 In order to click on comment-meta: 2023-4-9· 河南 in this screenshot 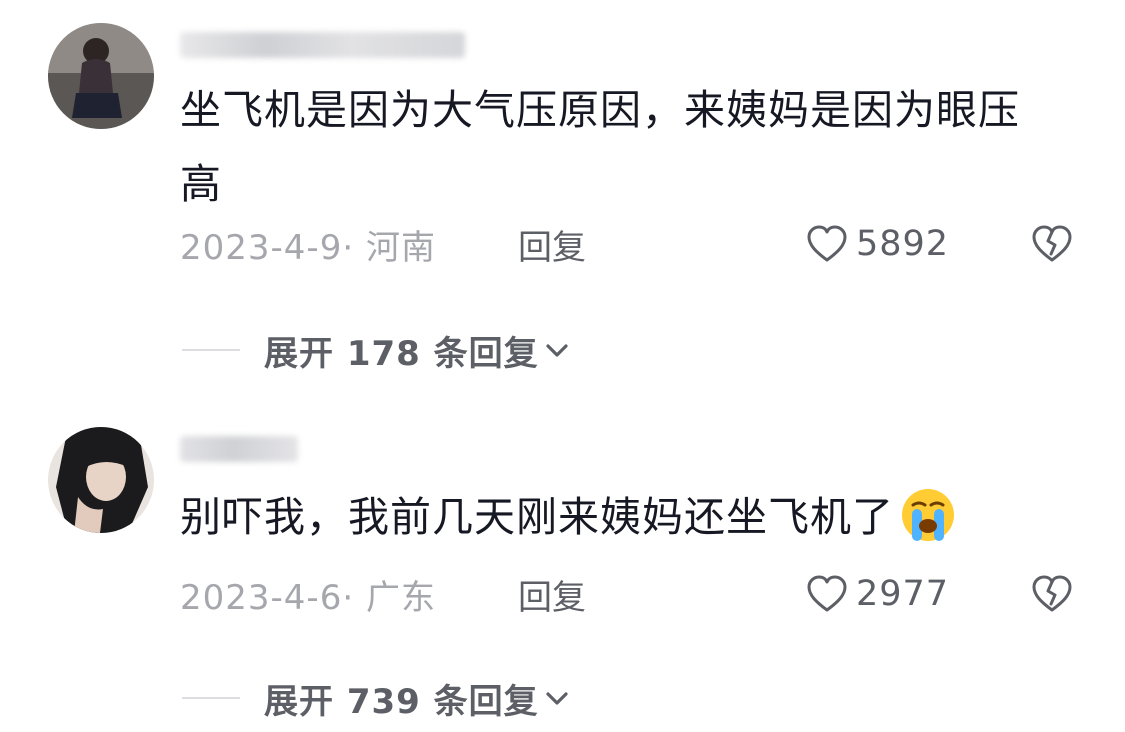, I will do `click(308, 244)`.